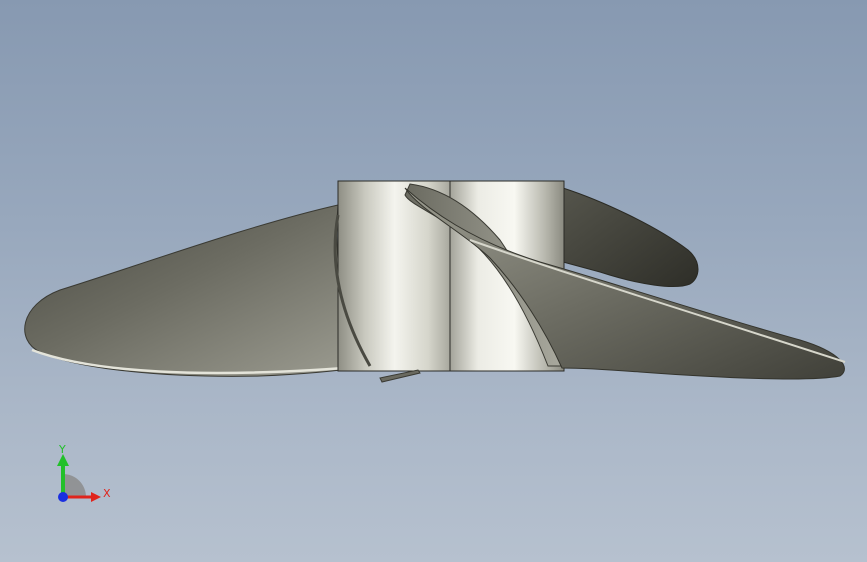 Image resolution: width=867 pixels, height=562 pixels. Describe the element at coordinates (84, 472) in the screenshot. I see `coordinate-triad: Y X` at that location.